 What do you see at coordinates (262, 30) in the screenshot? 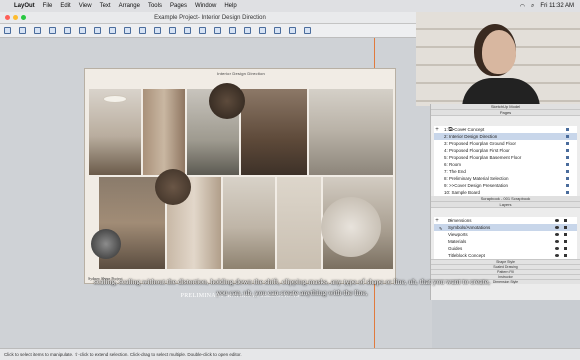
I see `next-page-icon` at bounding box center [262, 30].